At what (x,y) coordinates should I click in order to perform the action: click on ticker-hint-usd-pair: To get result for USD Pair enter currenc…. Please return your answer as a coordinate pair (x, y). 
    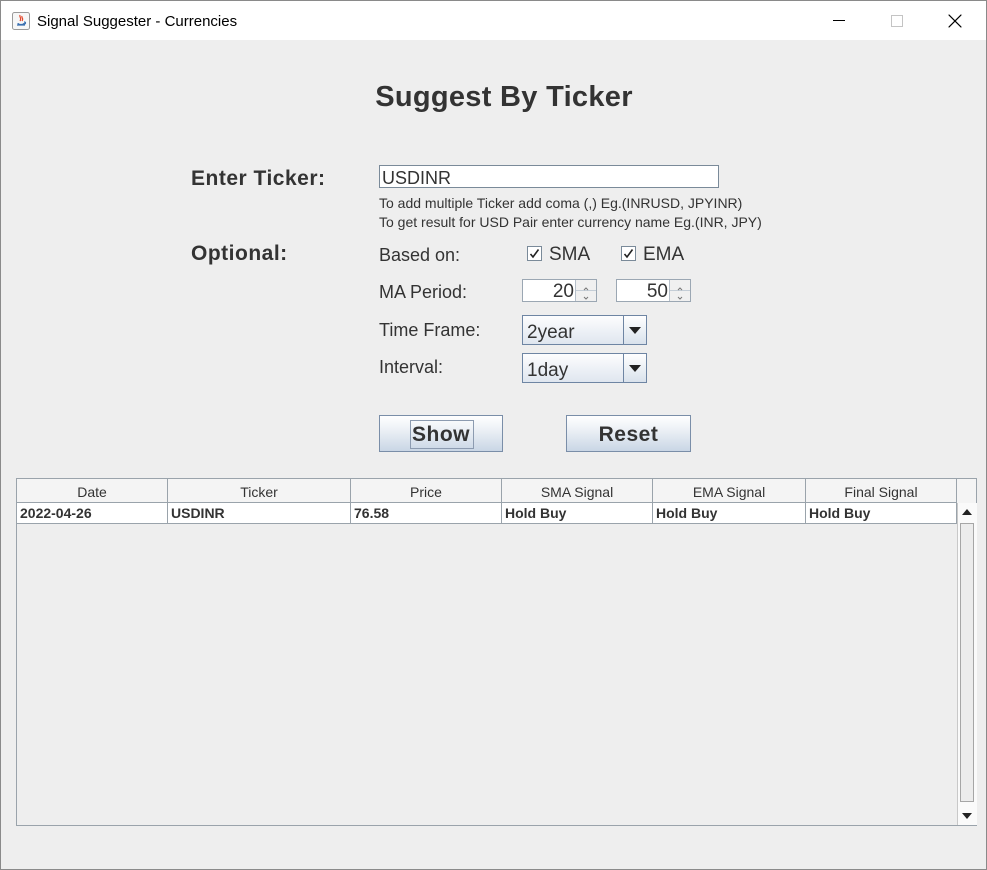
    Looking at the image, I should click on (570, 222).